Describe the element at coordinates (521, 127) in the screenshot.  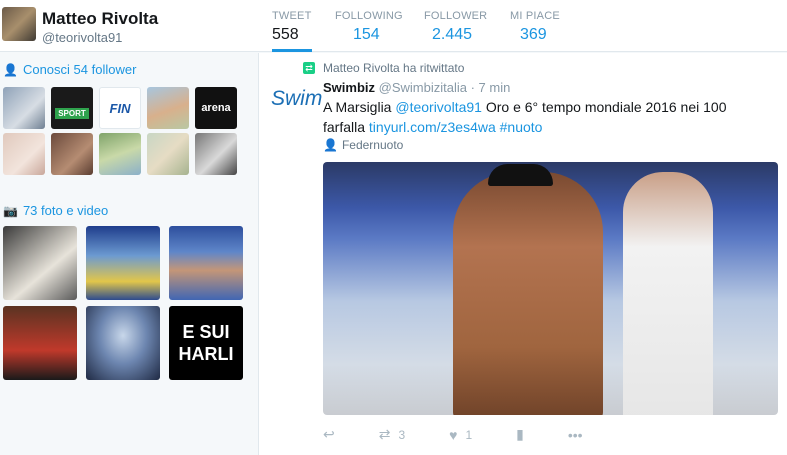
I see `tweet-hashtag: #nuoto` at that location.